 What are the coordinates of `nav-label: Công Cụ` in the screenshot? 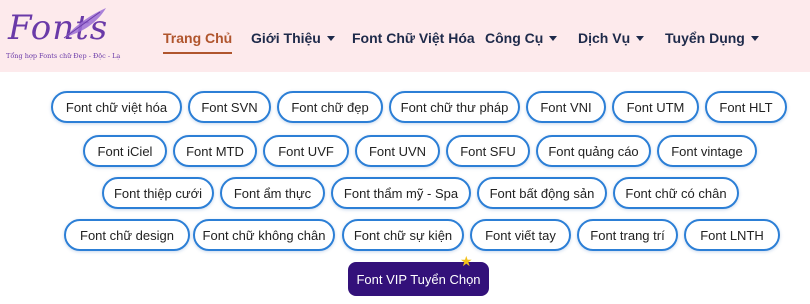 It's located at (514, 38).